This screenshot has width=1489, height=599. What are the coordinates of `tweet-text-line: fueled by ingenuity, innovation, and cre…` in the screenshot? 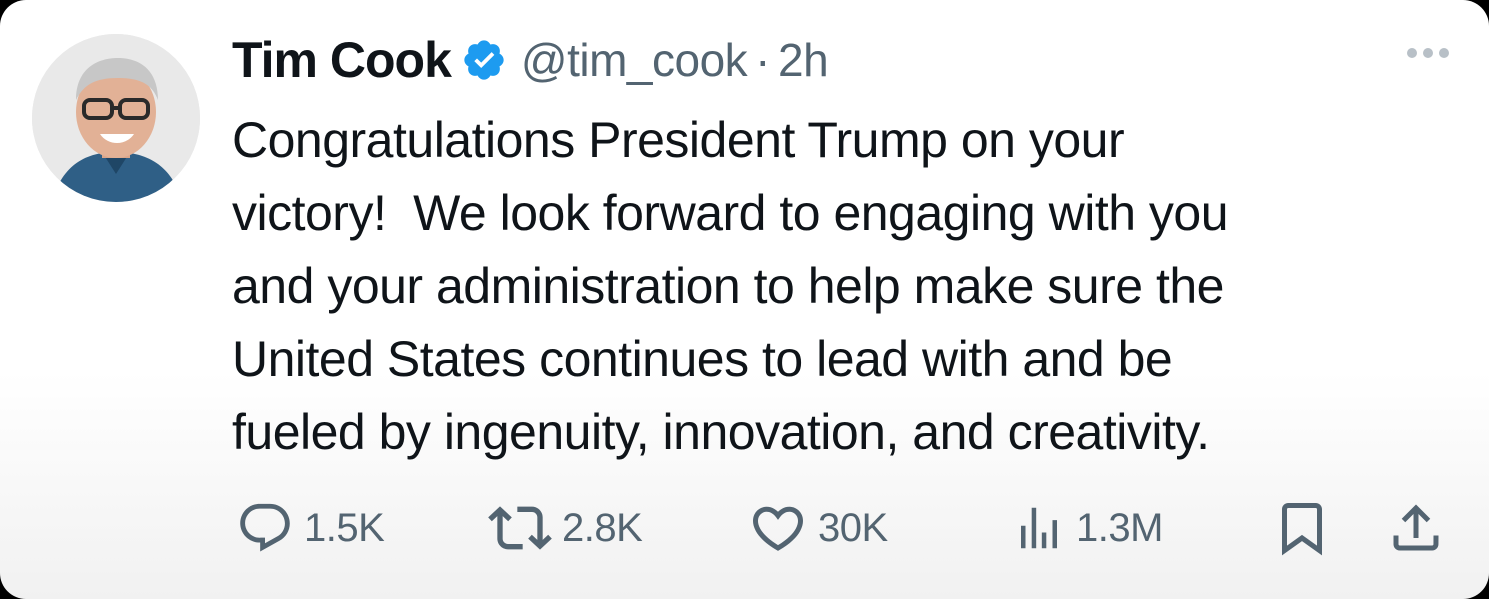 It's located at (721, 432).